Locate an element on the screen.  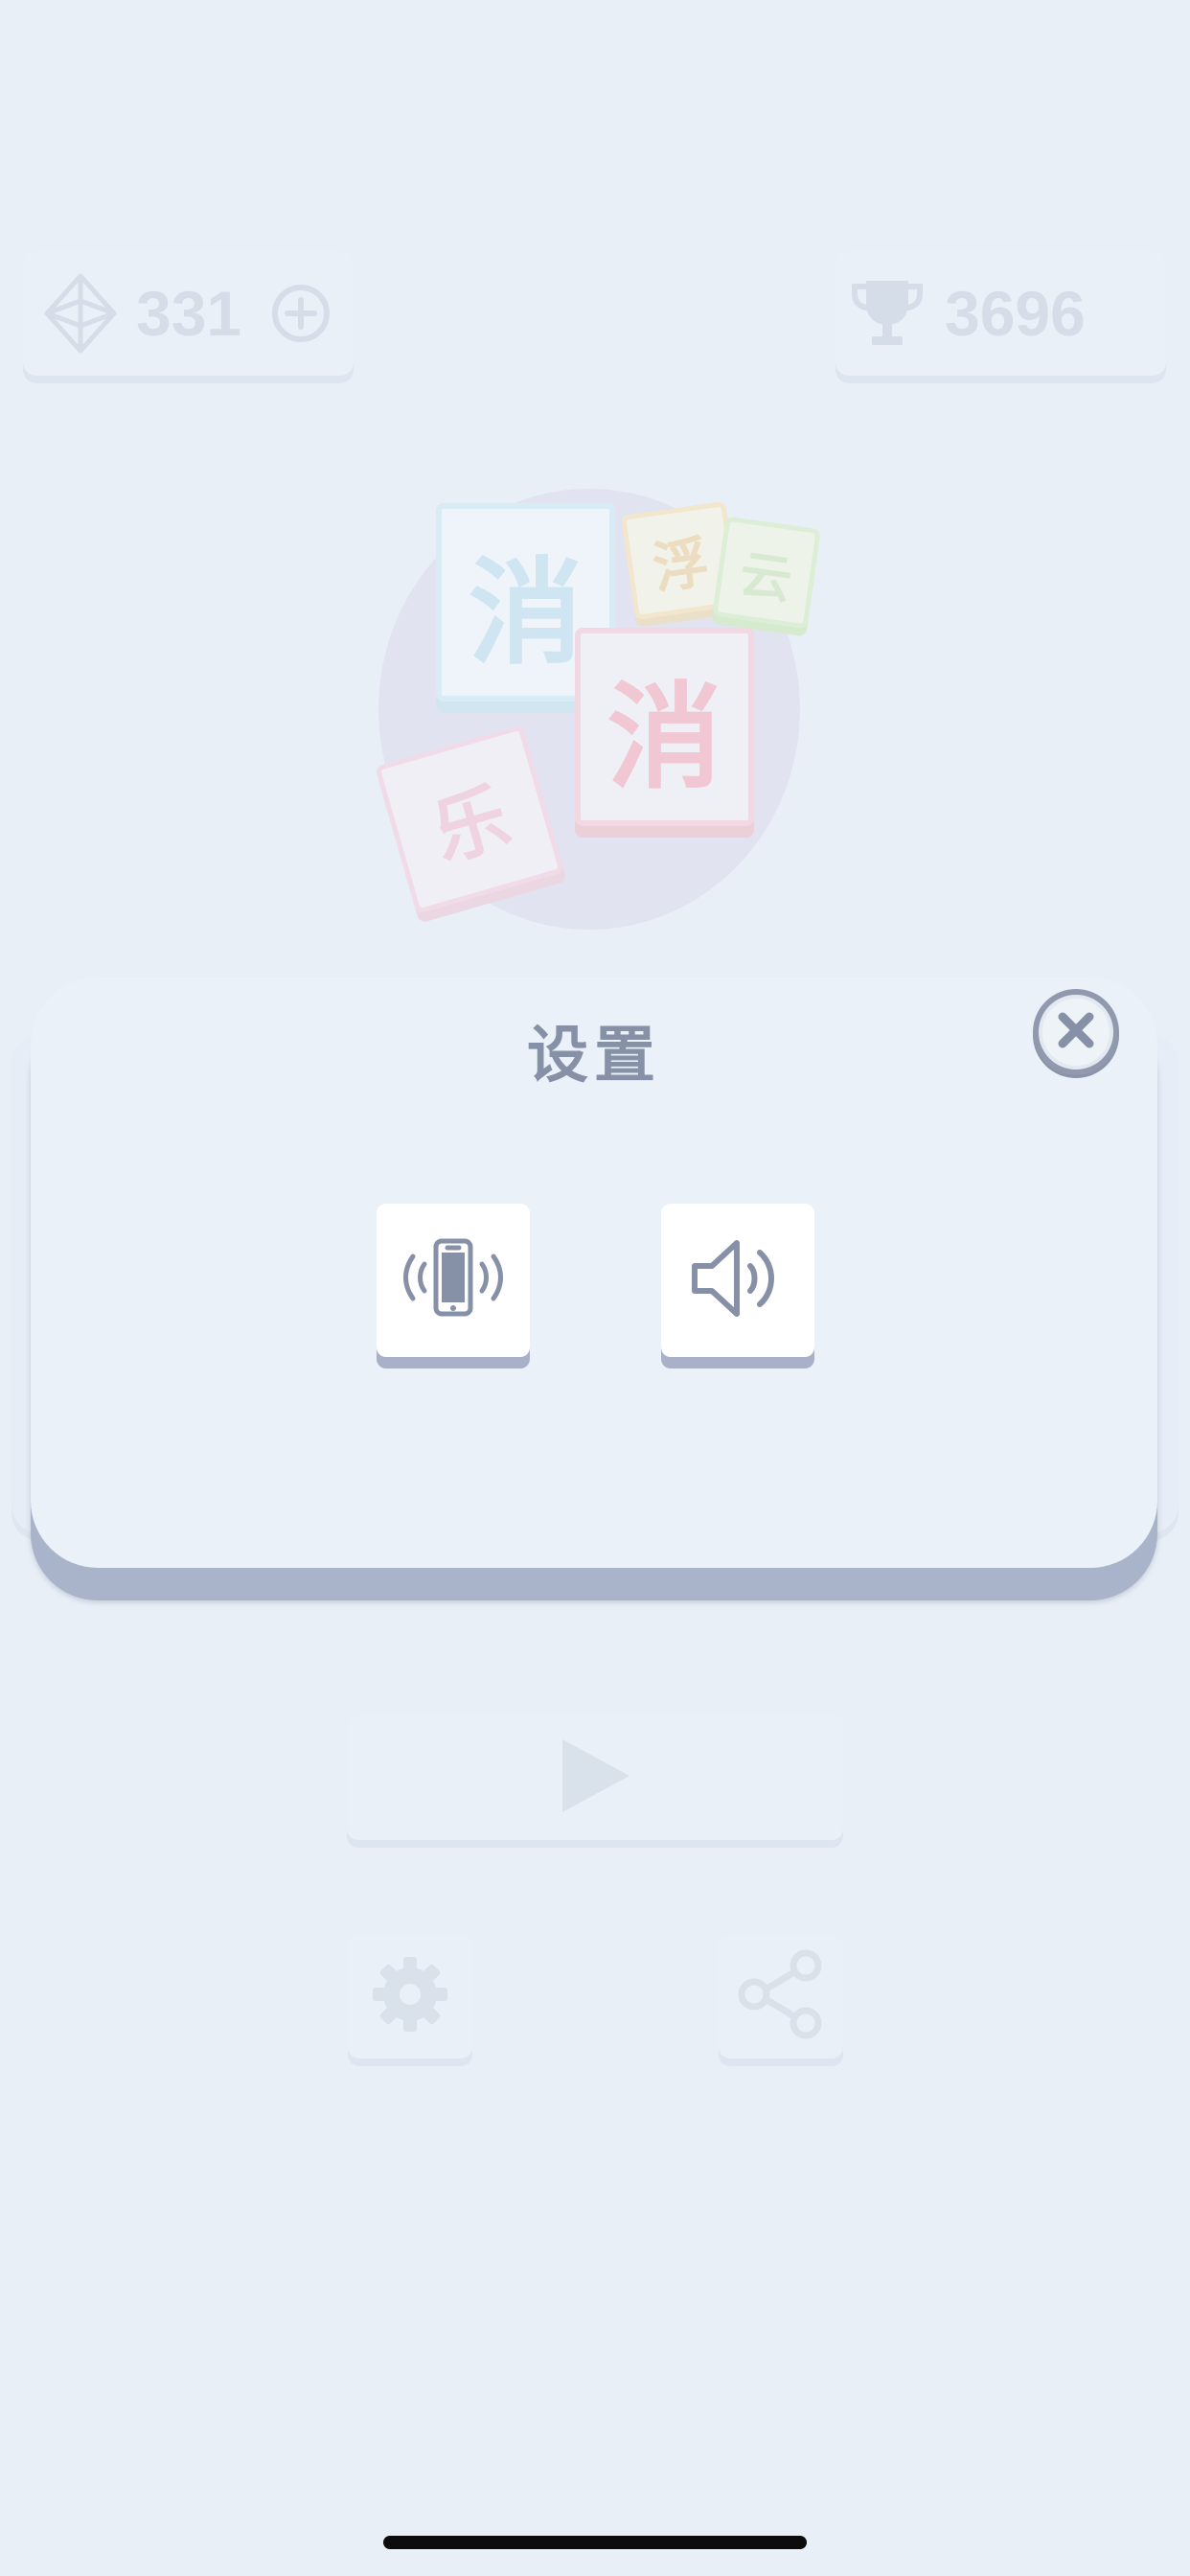
settings-button is located at coordinates (410, 1996).